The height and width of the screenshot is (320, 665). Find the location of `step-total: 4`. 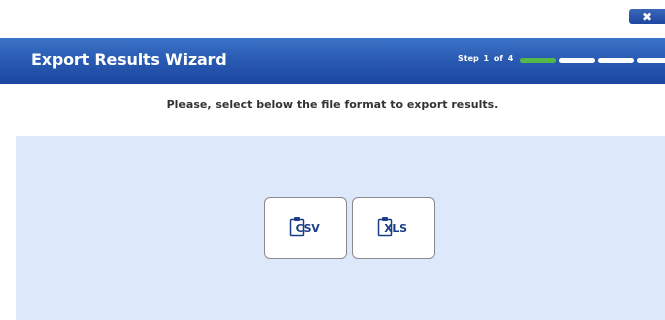

step-total: 4 is located at coordinates (510, 58).